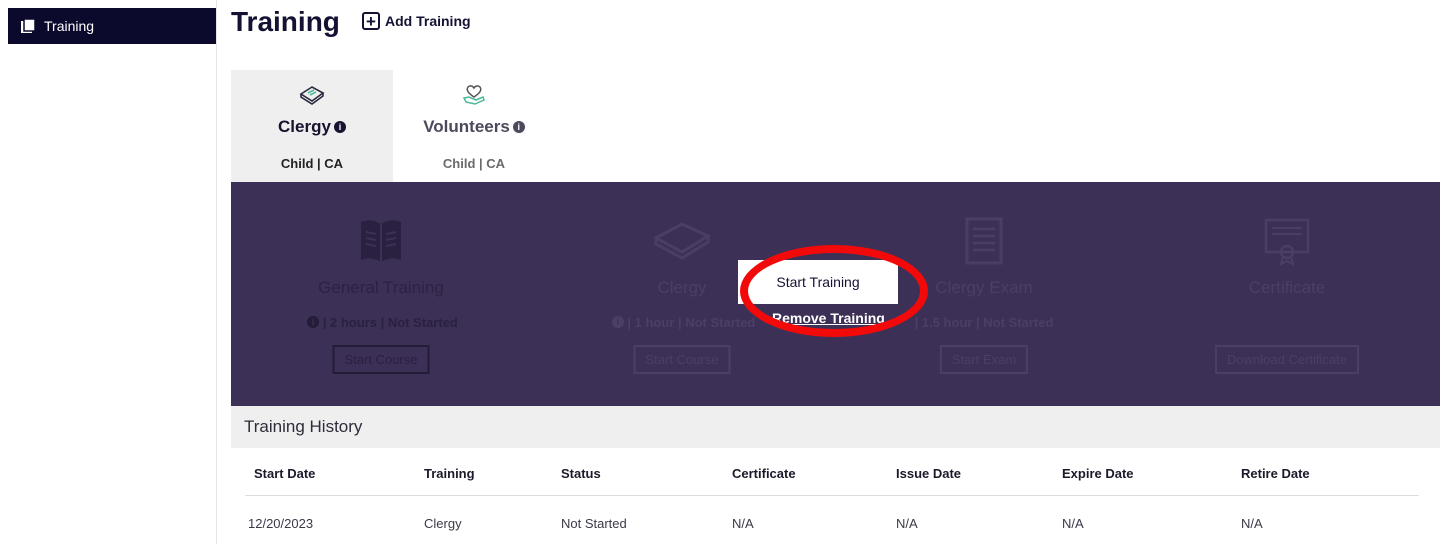  I want to click on card-meta: | 1.5 hour | Not Started, so click(984, 322).